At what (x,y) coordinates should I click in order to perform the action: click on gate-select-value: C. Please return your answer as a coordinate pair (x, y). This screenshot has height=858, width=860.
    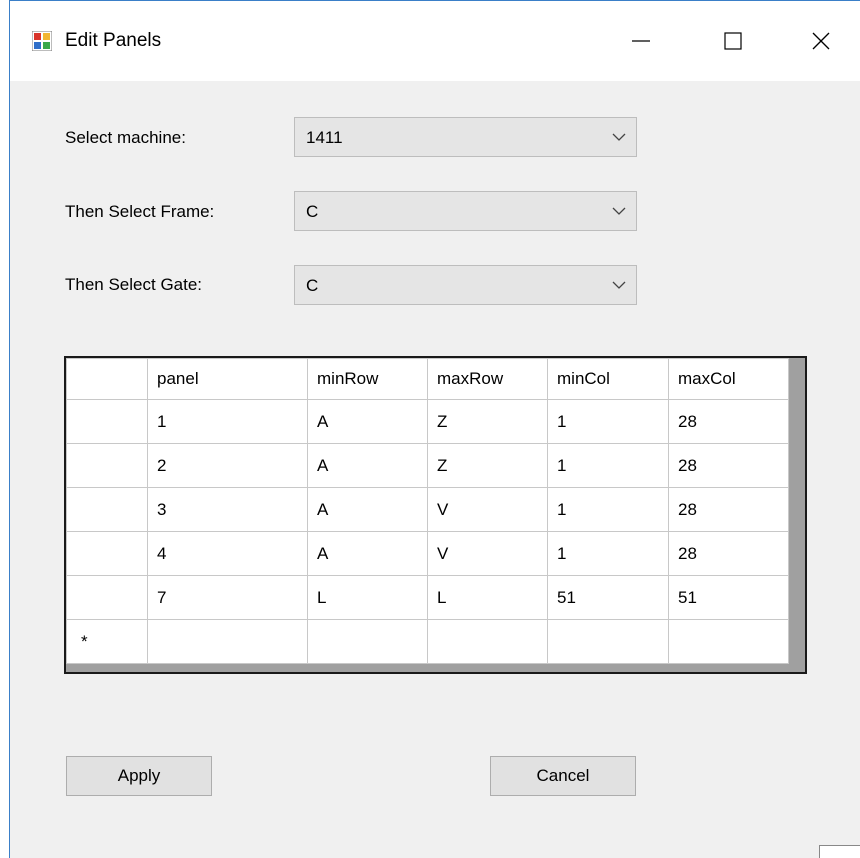
    Looking at the image, I should click on (312, 285).